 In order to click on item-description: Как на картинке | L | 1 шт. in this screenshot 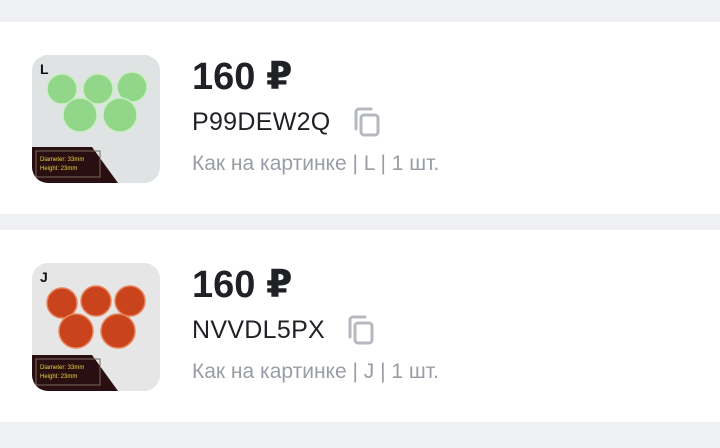, I will do `click(316, 163)`.